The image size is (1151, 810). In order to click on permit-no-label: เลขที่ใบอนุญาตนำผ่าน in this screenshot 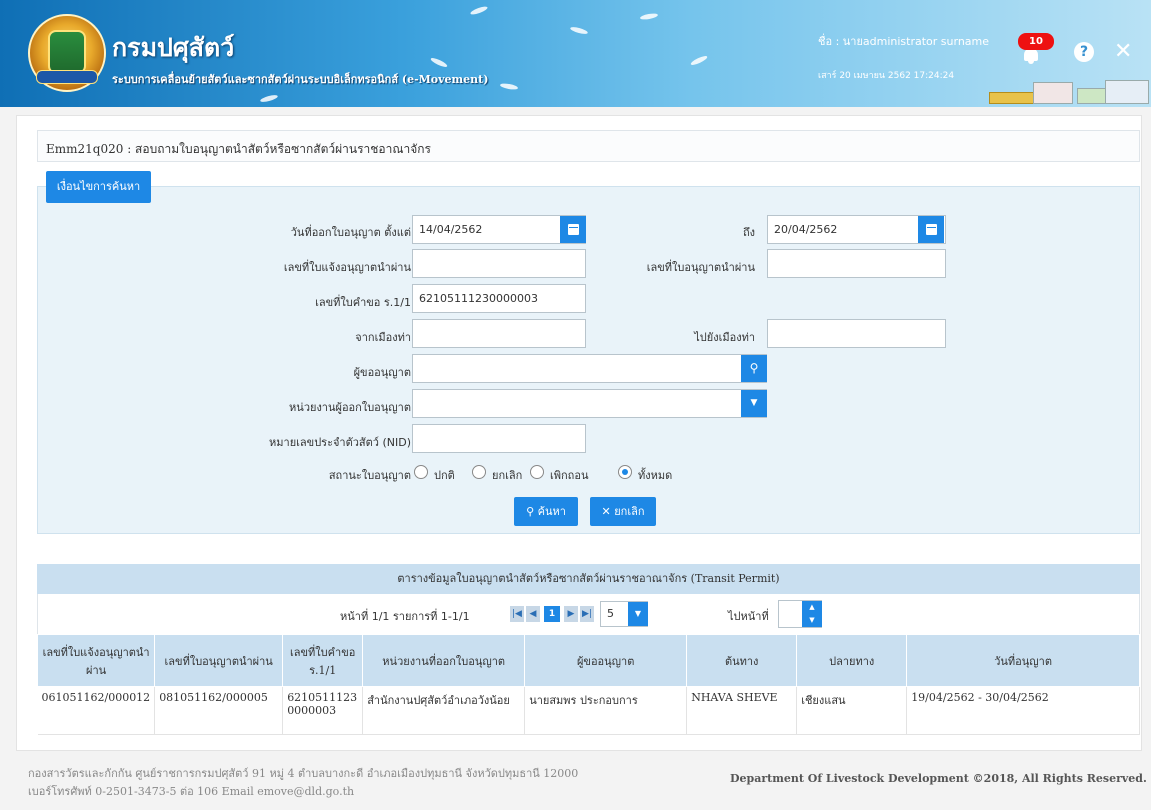, I will do `click(700, 267)`.